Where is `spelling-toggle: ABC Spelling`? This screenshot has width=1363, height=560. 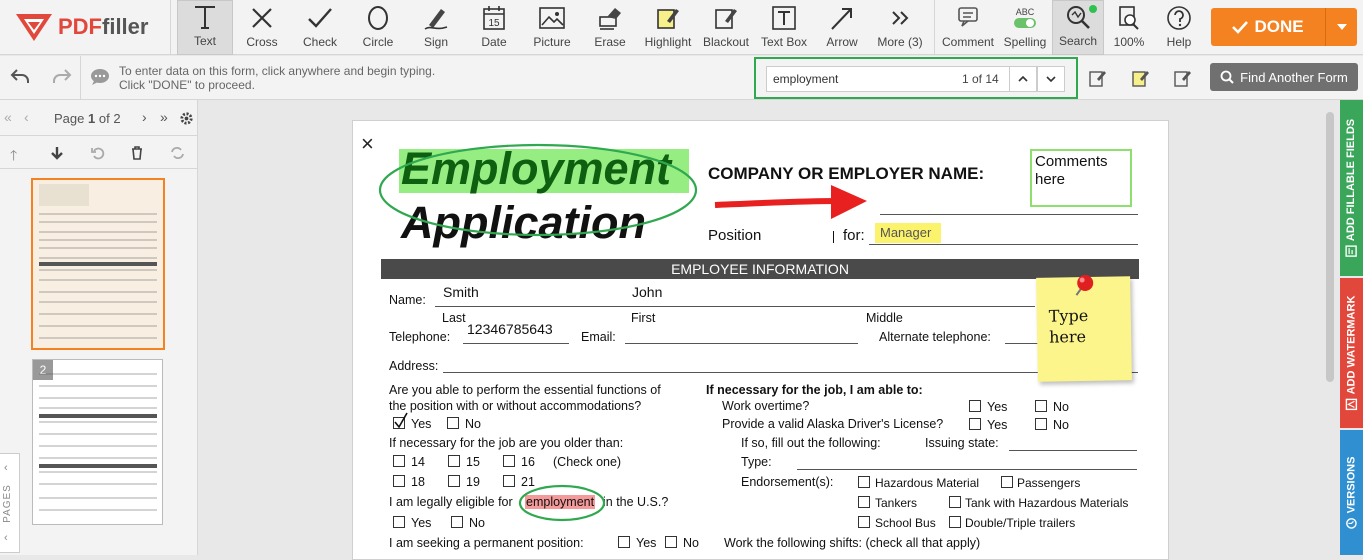
spelling-toggle: ABC Spelling is located at coordinates (1025, 27).